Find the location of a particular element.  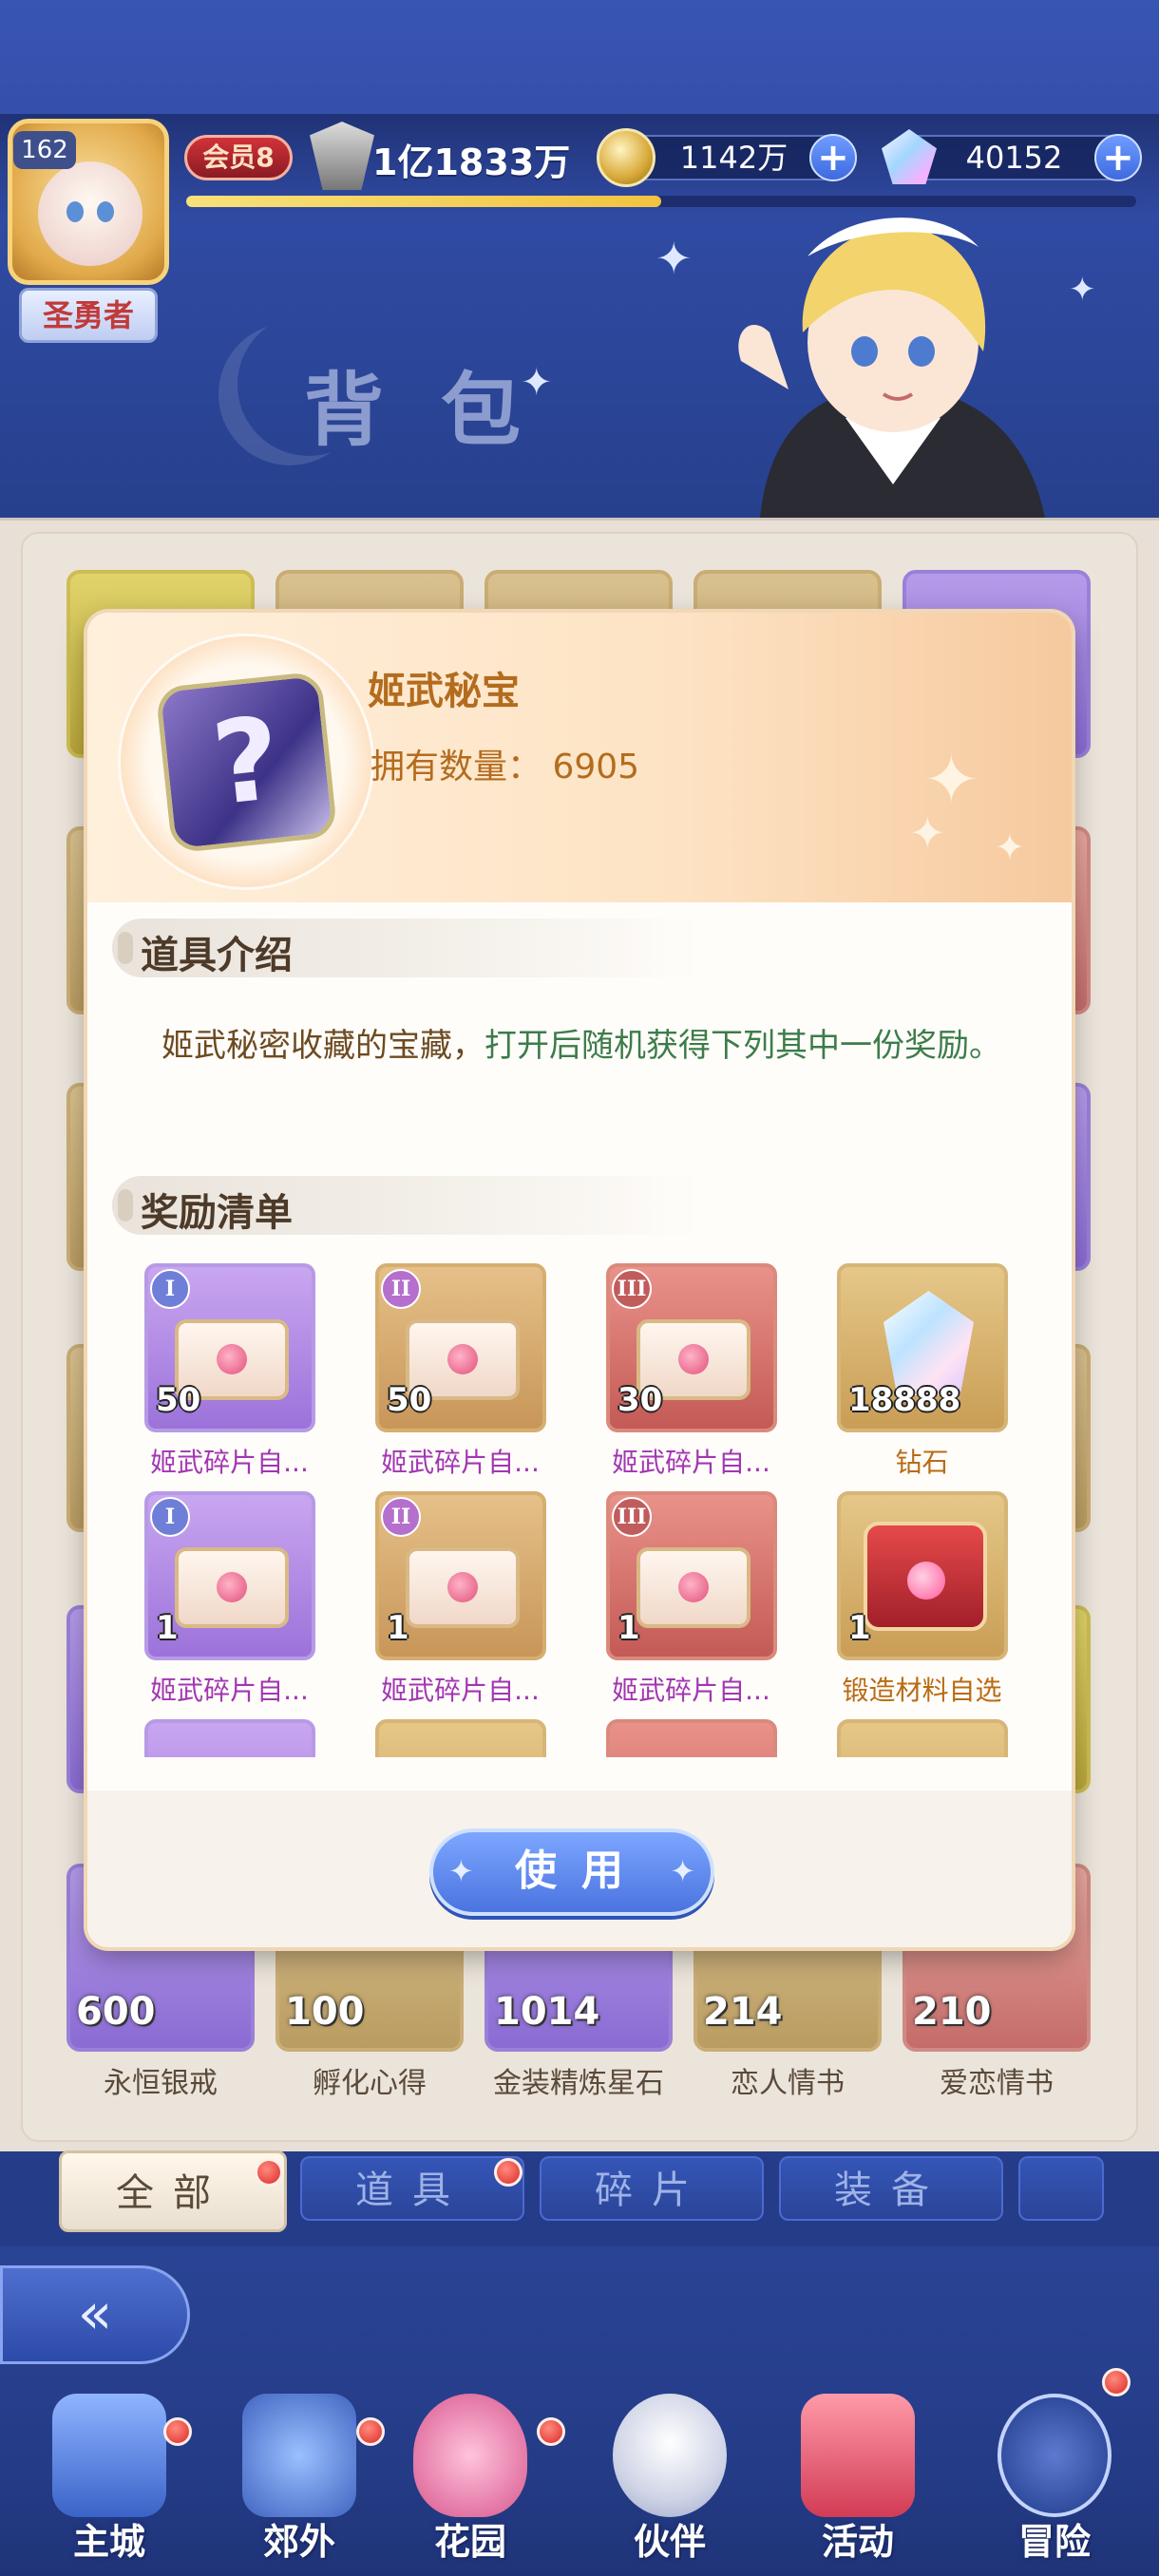

owned-quantity: 拥有数量： 6905 is located at coordinates (504, 763).